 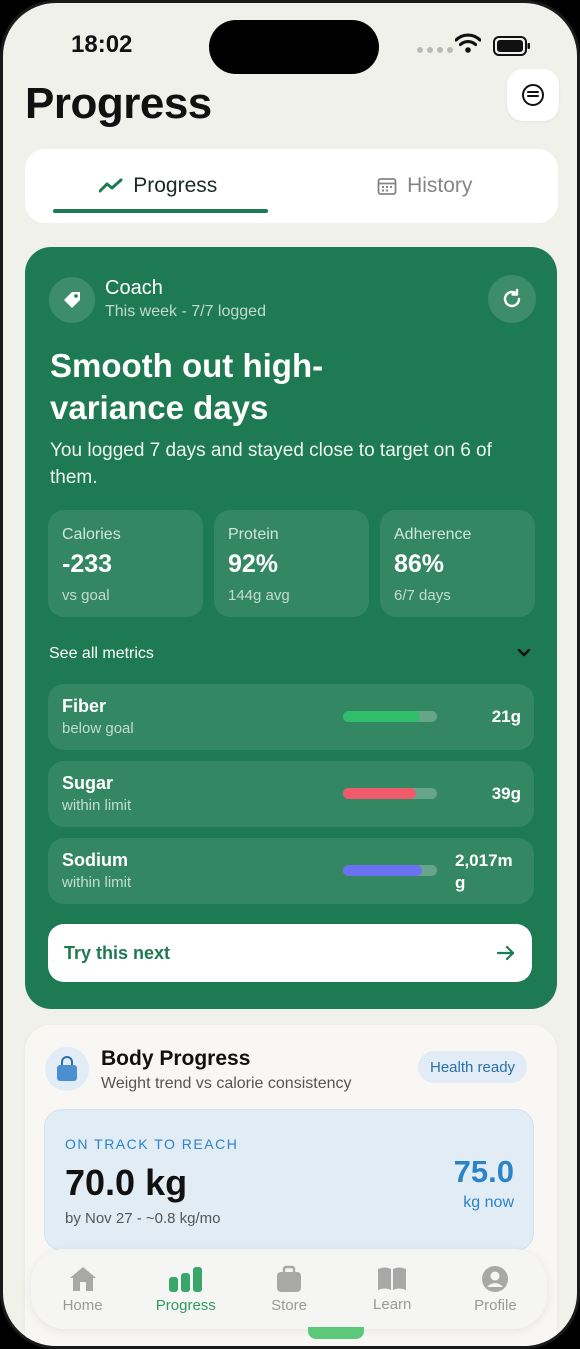 I want to click on metric-row-sodium: Sodium within limit 2,017mg, so click(x=291, y=871).